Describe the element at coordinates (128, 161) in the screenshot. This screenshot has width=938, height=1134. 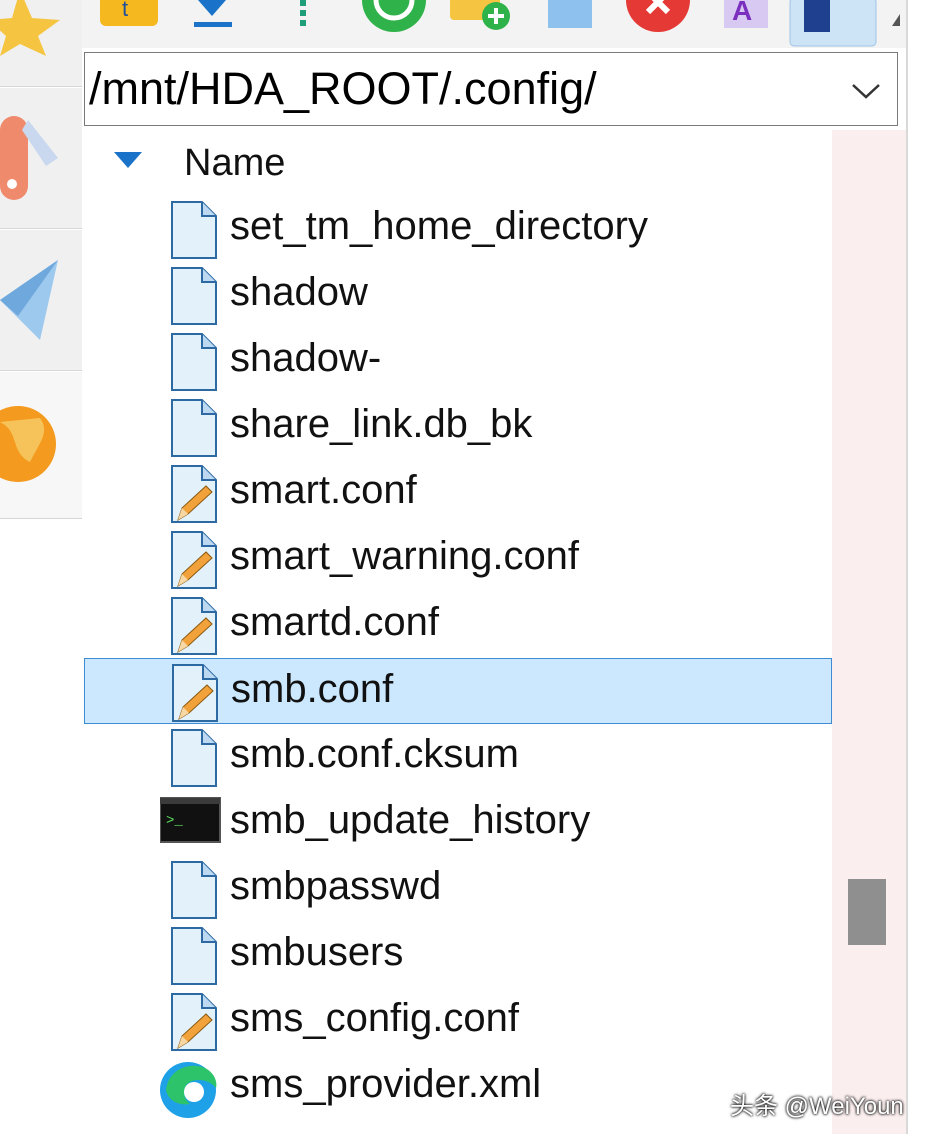
I see `sort-down-icon` at that location.